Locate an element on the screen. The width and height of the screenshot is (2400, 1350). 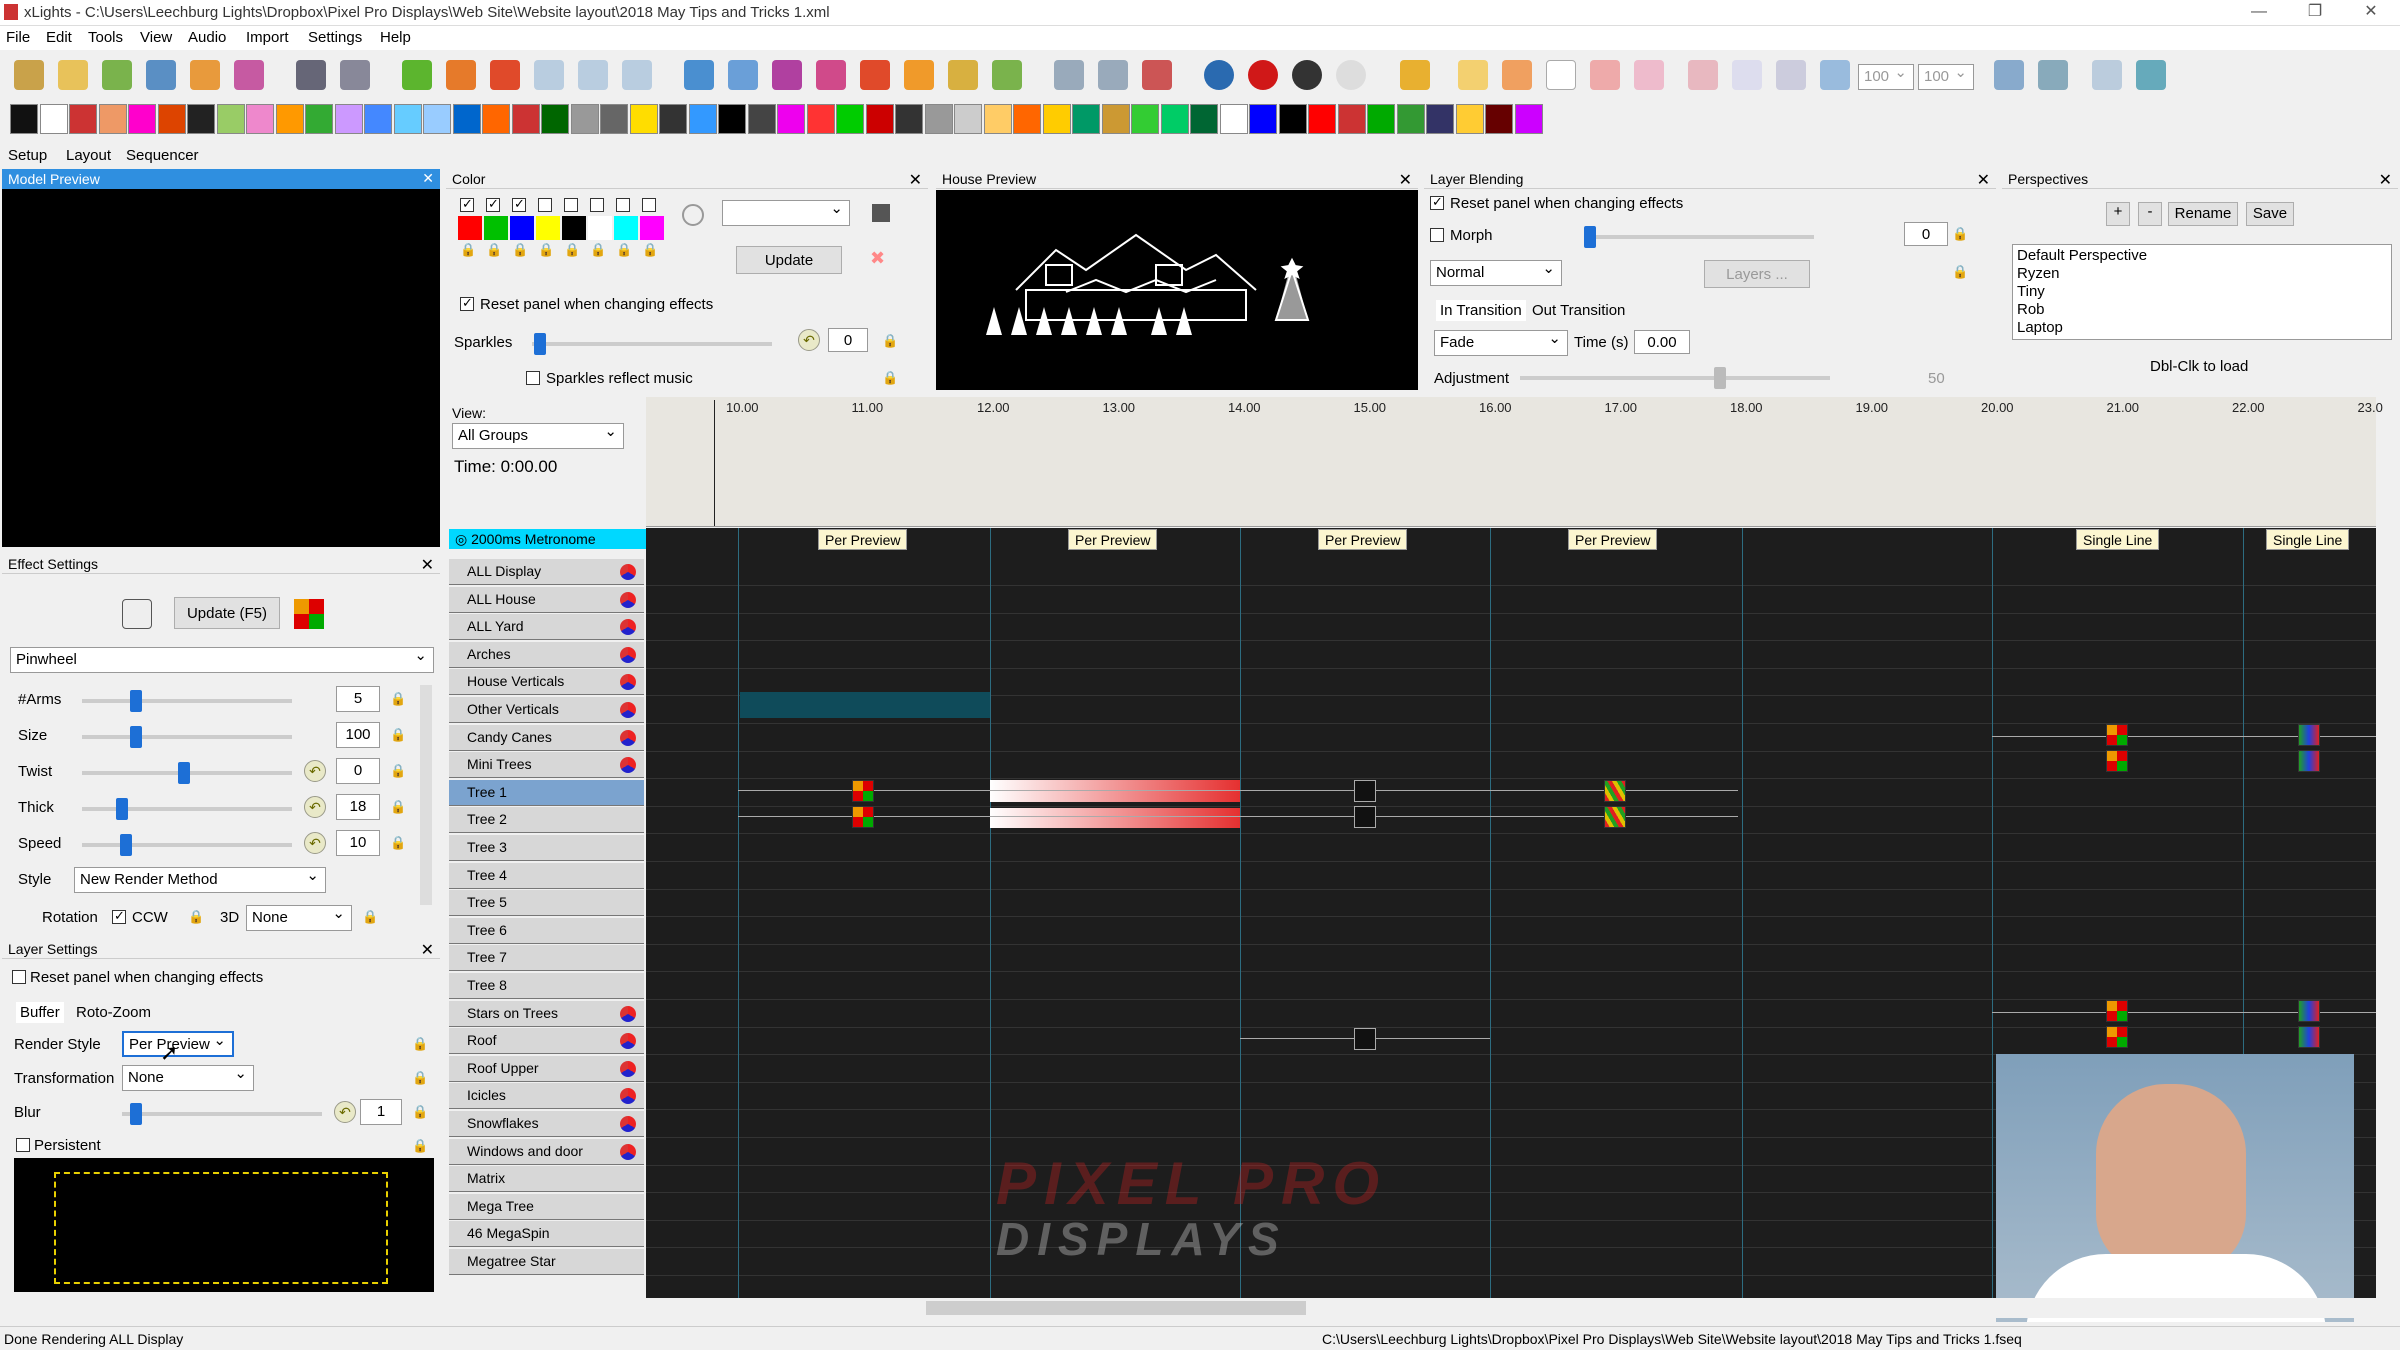
paint-icon is located at coordinates (2009, 75).